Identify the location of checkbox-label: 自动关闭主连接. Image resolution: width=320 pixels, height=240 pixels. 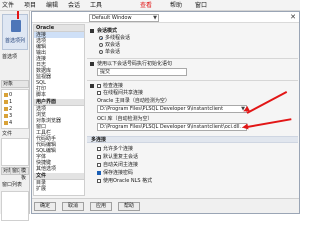
(121, 165).